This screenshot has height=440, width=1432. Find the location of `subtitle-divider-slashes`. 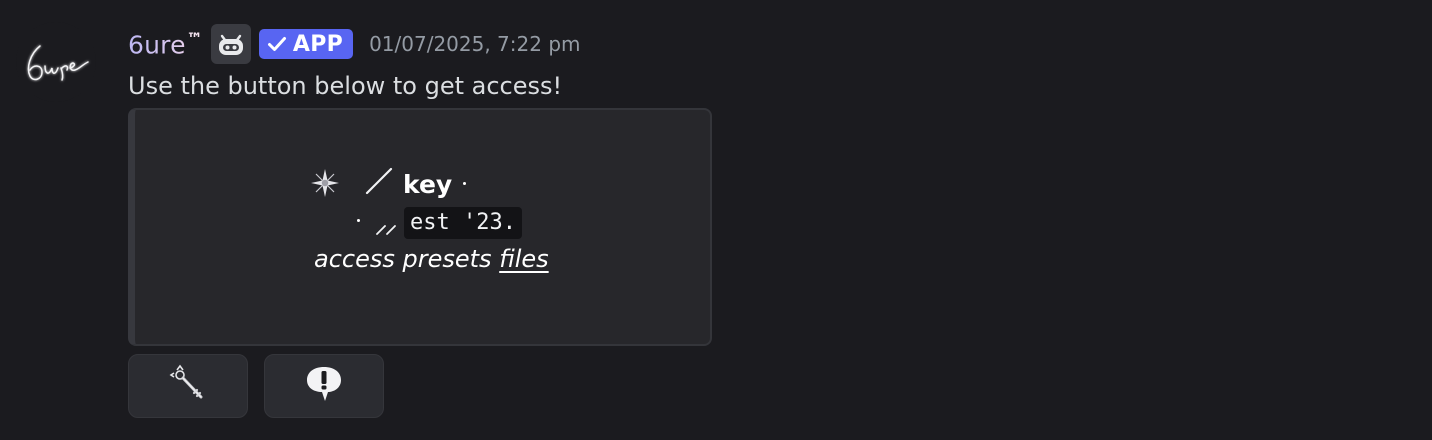

subtitle-divider-slashes is located at coordinates (387, 230).